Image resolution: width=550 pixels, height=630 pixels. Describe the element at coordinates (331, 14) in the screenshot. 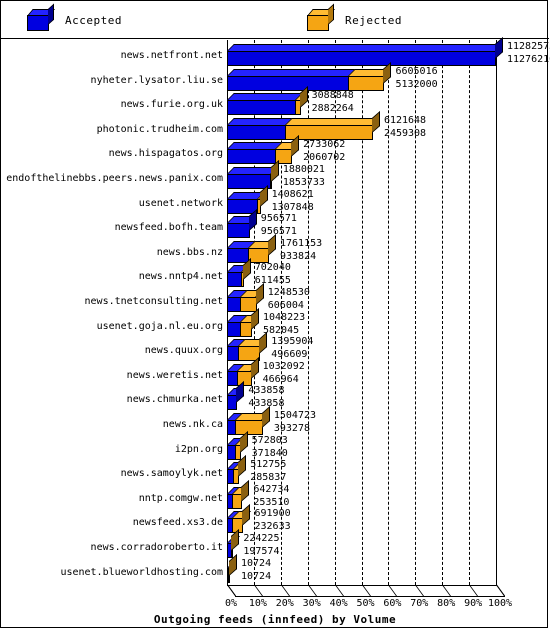

I see `cube-side` at that location.